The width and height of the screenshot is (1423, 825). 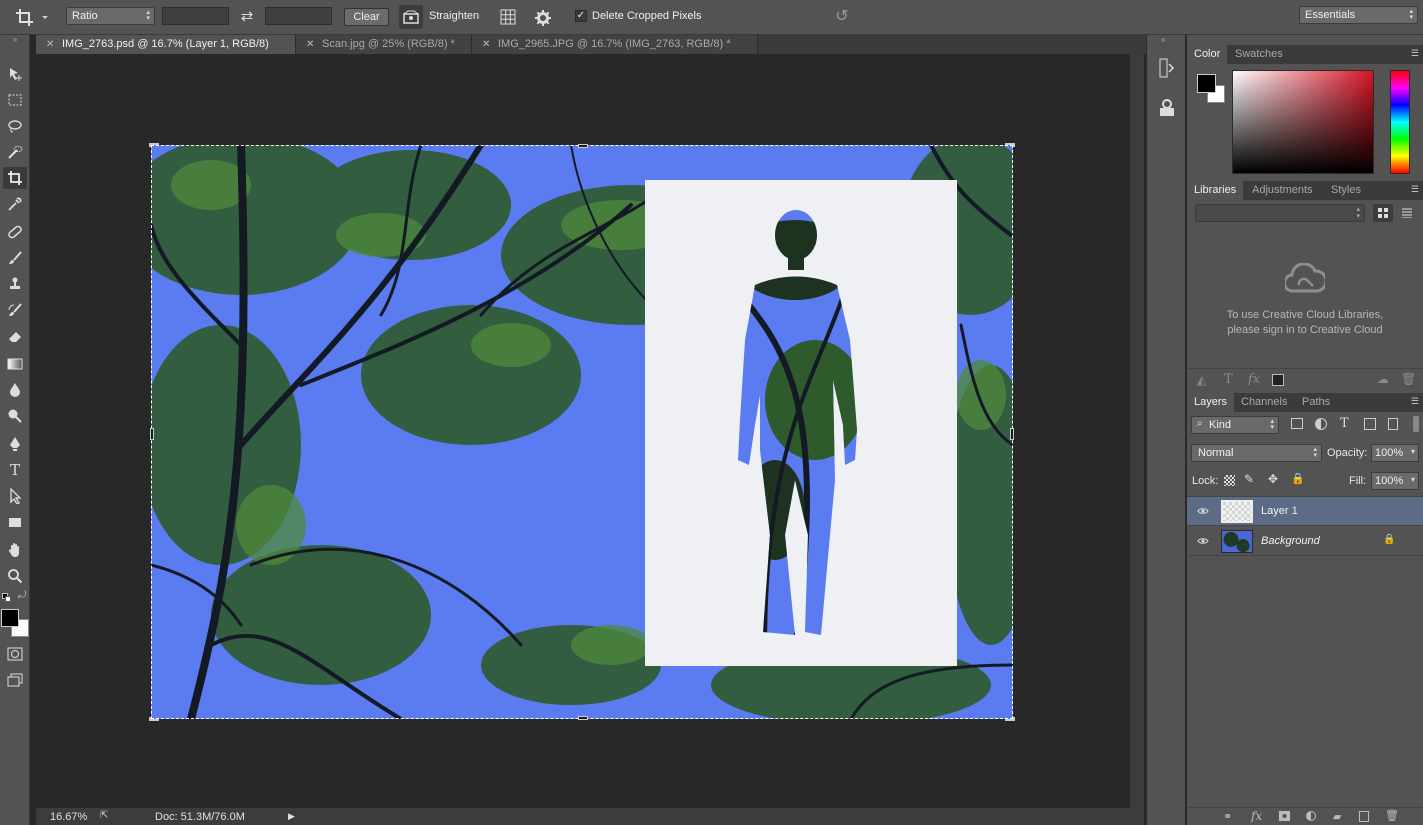 What do you see at coordinates (1416, 424) in the screenshot?
I see `filter-toggle-switch` at bounding box center [1416, 424].